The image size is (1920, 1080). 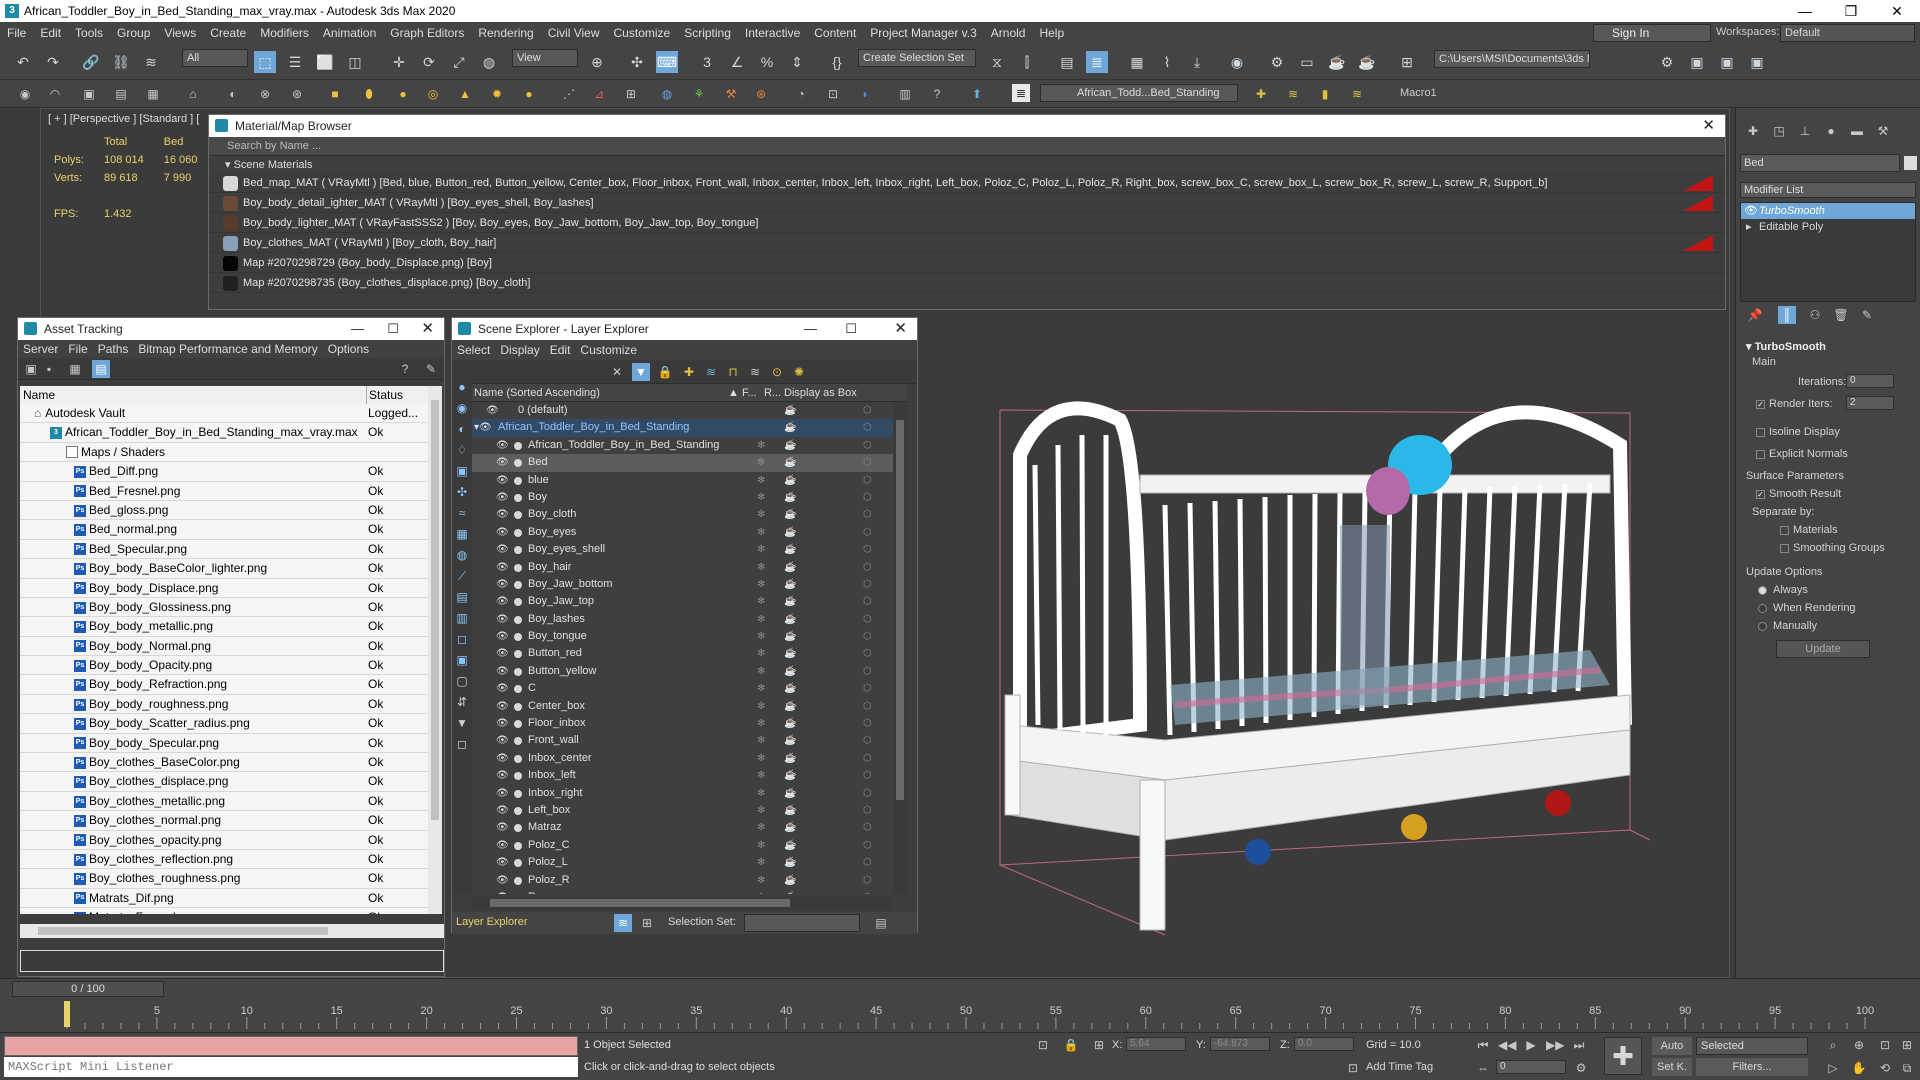 I want to click on move-icon: ✛, so click(x=399, y=62).